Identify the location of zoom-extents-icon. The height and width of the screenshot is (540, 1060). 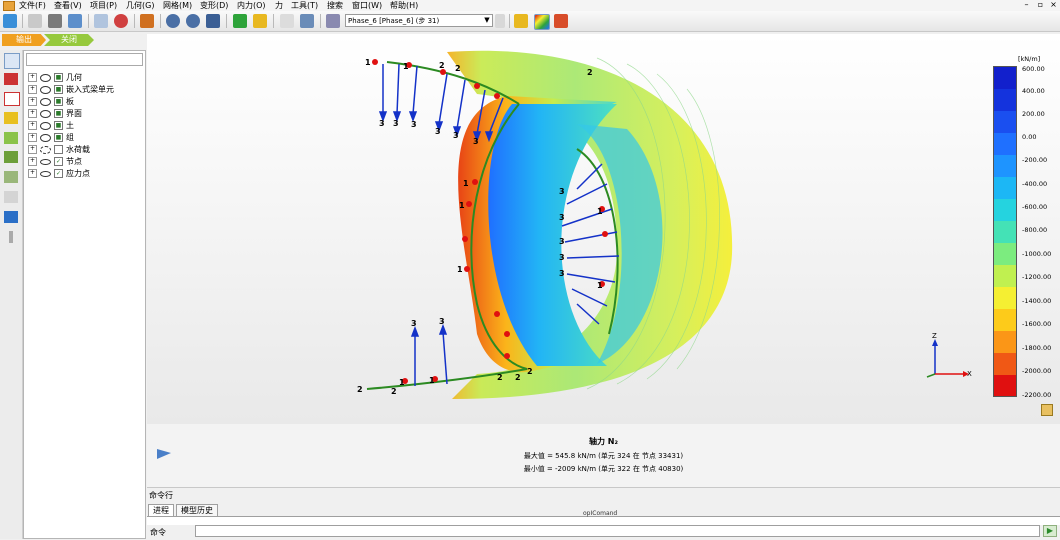
(213, 21).